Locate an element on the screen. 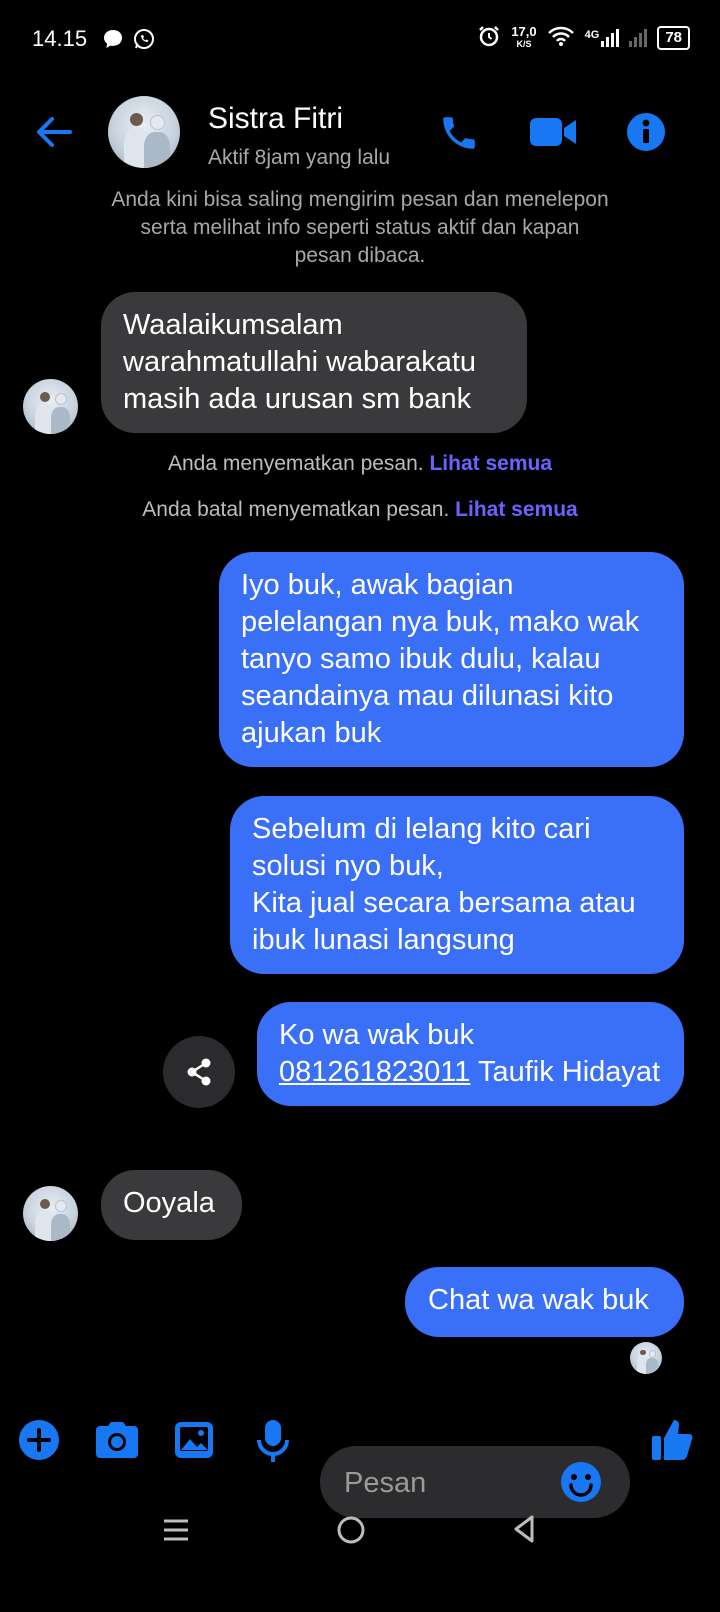 Image resolution: width=720 pixels, height=1612 pixels. message-composer is located at coordinates (475, 1482).